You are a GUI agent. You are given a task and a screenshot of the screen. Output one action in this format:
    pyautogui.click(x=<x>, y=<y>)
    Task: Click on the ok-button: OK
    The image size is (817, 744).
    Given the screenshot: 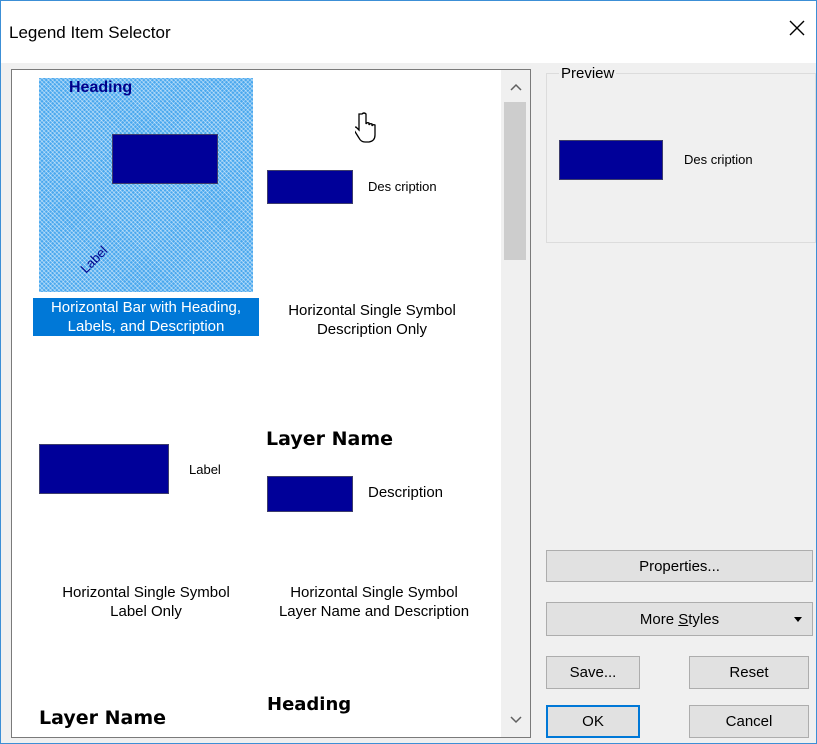 What is the action you would take?
    pyautogui.click(x=593, y=721)
    